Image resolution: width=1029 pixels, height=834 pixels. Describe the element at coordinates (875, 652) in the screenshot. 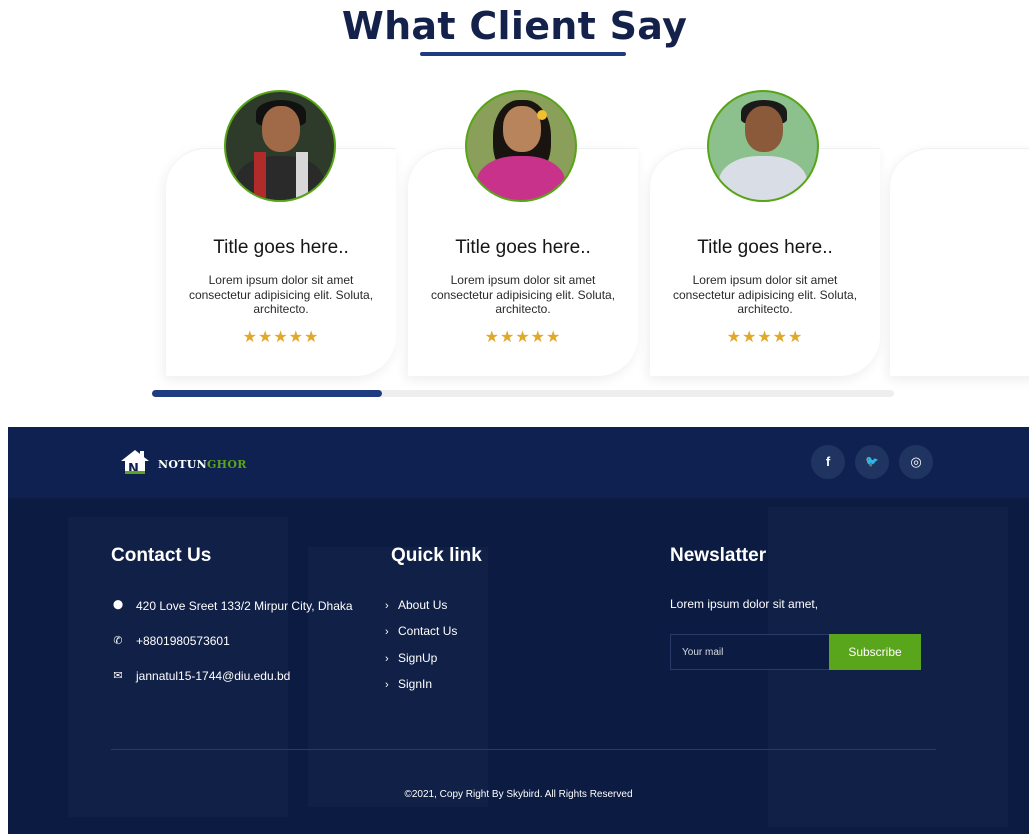

I see `subscribe-button: Subscribe` at that location.